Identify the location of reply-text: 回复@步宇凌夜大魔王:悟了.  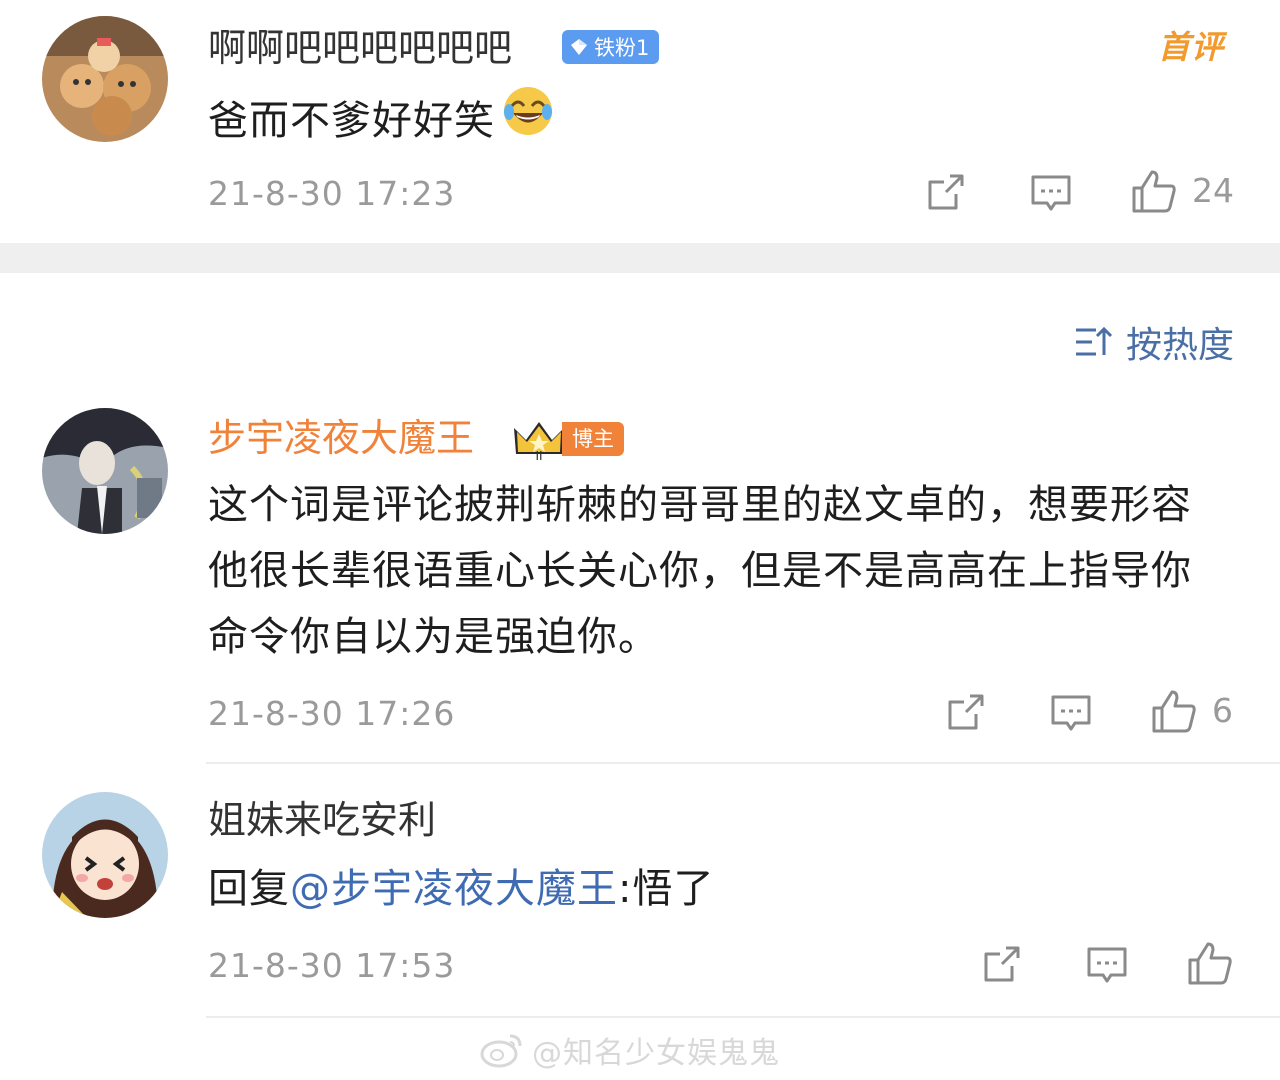
(461, 889).